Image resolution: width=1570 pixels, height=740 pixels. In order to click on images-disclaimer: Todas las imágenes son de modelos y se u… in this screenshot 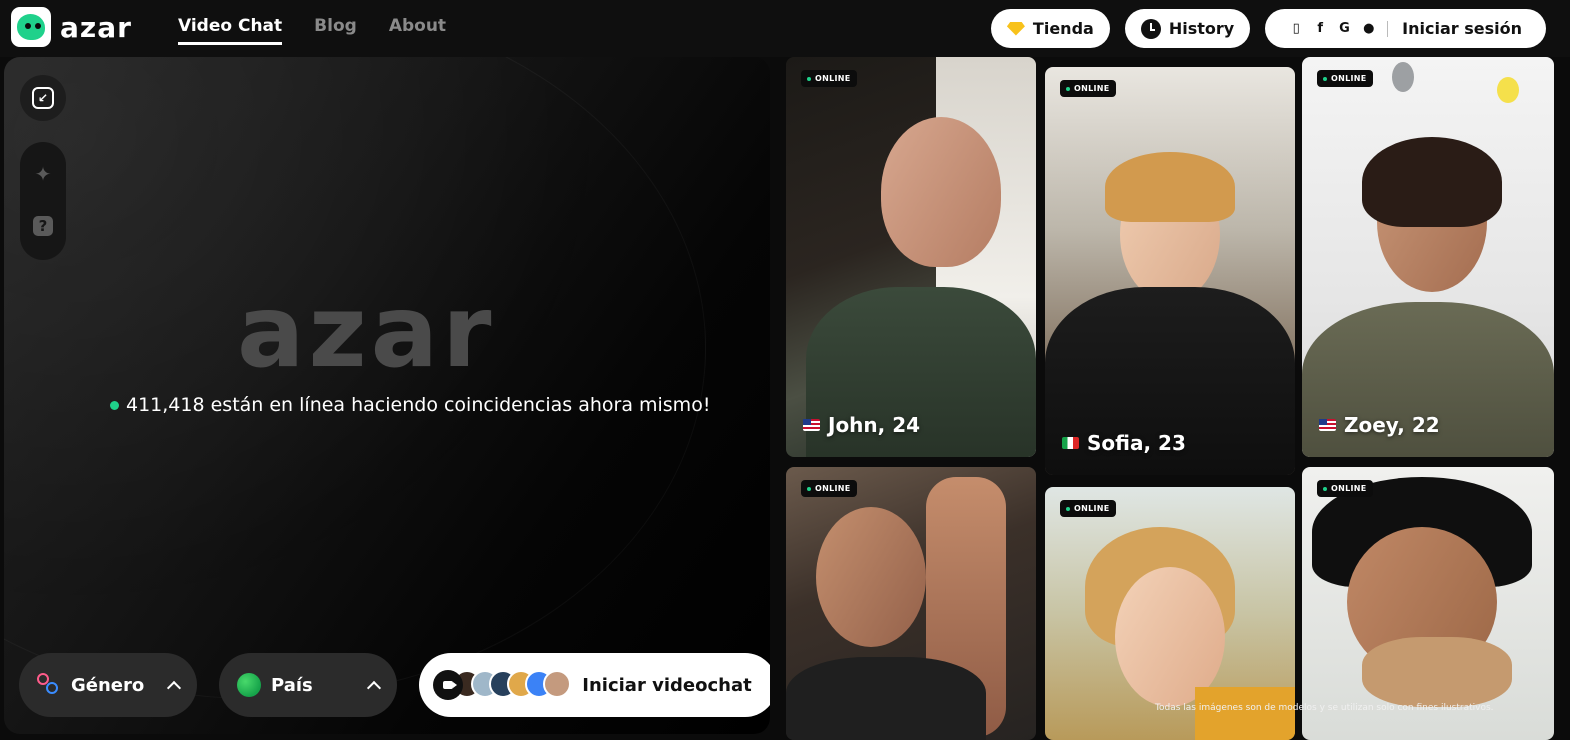, I will do `click(1324, 708)`.